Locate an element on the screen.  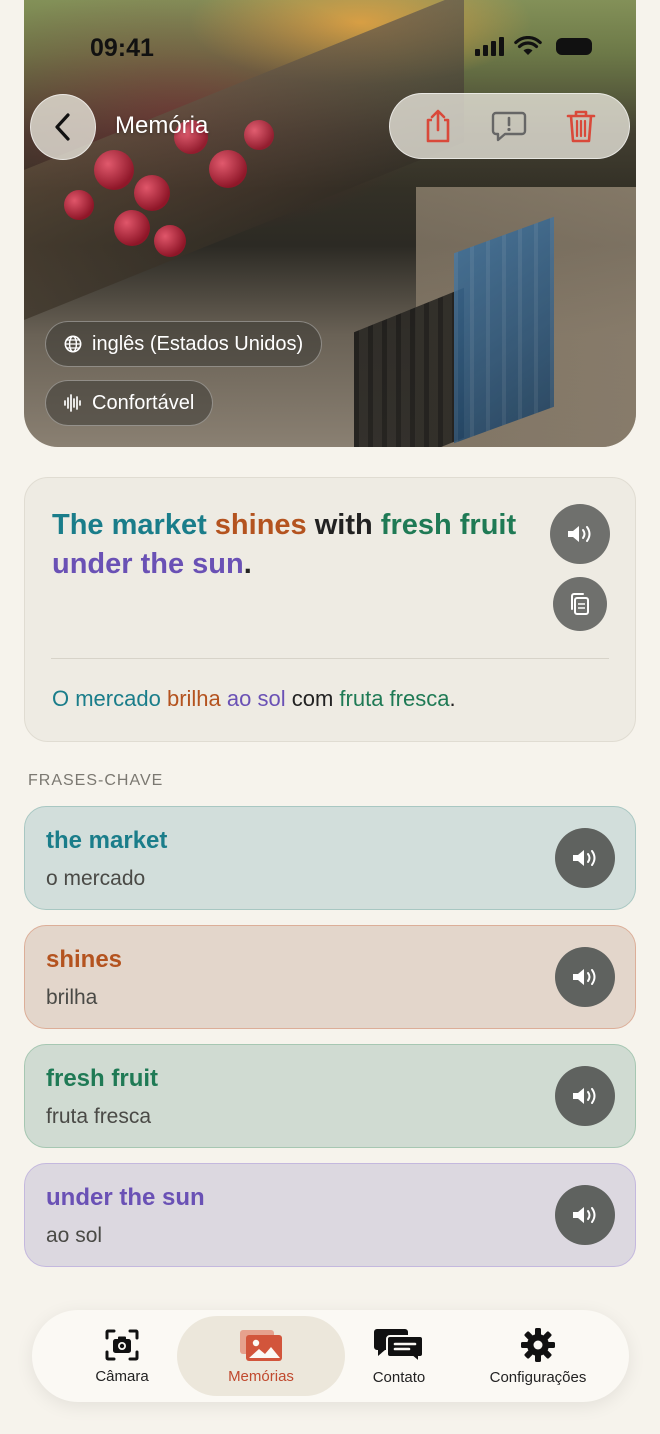
phrase-text: under the sun is located at coordinates (125, 1197).